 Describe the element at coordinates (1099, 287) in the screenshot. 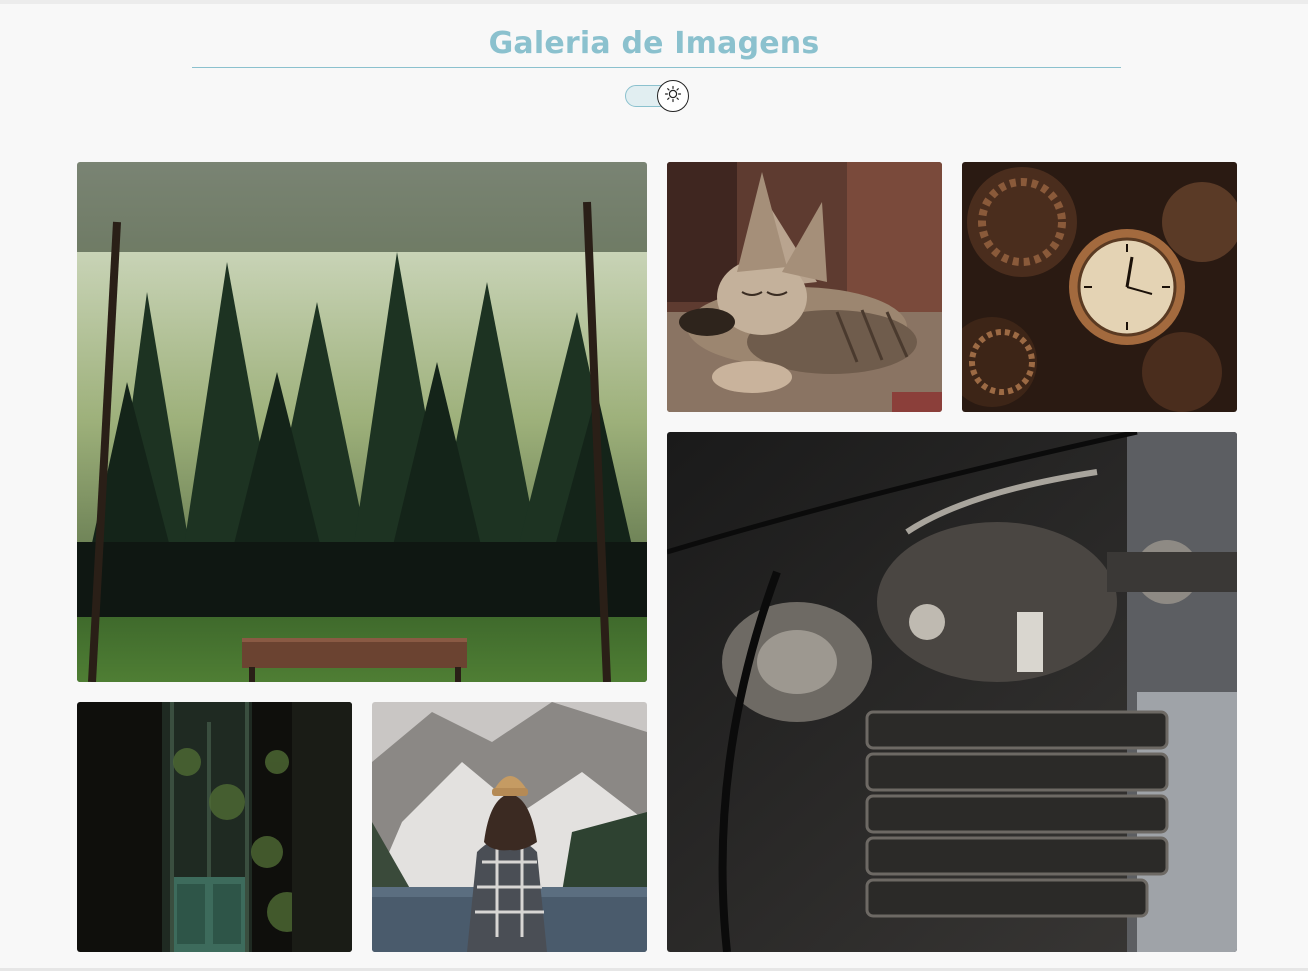

I see `gallery-image-clockwork` at that location.